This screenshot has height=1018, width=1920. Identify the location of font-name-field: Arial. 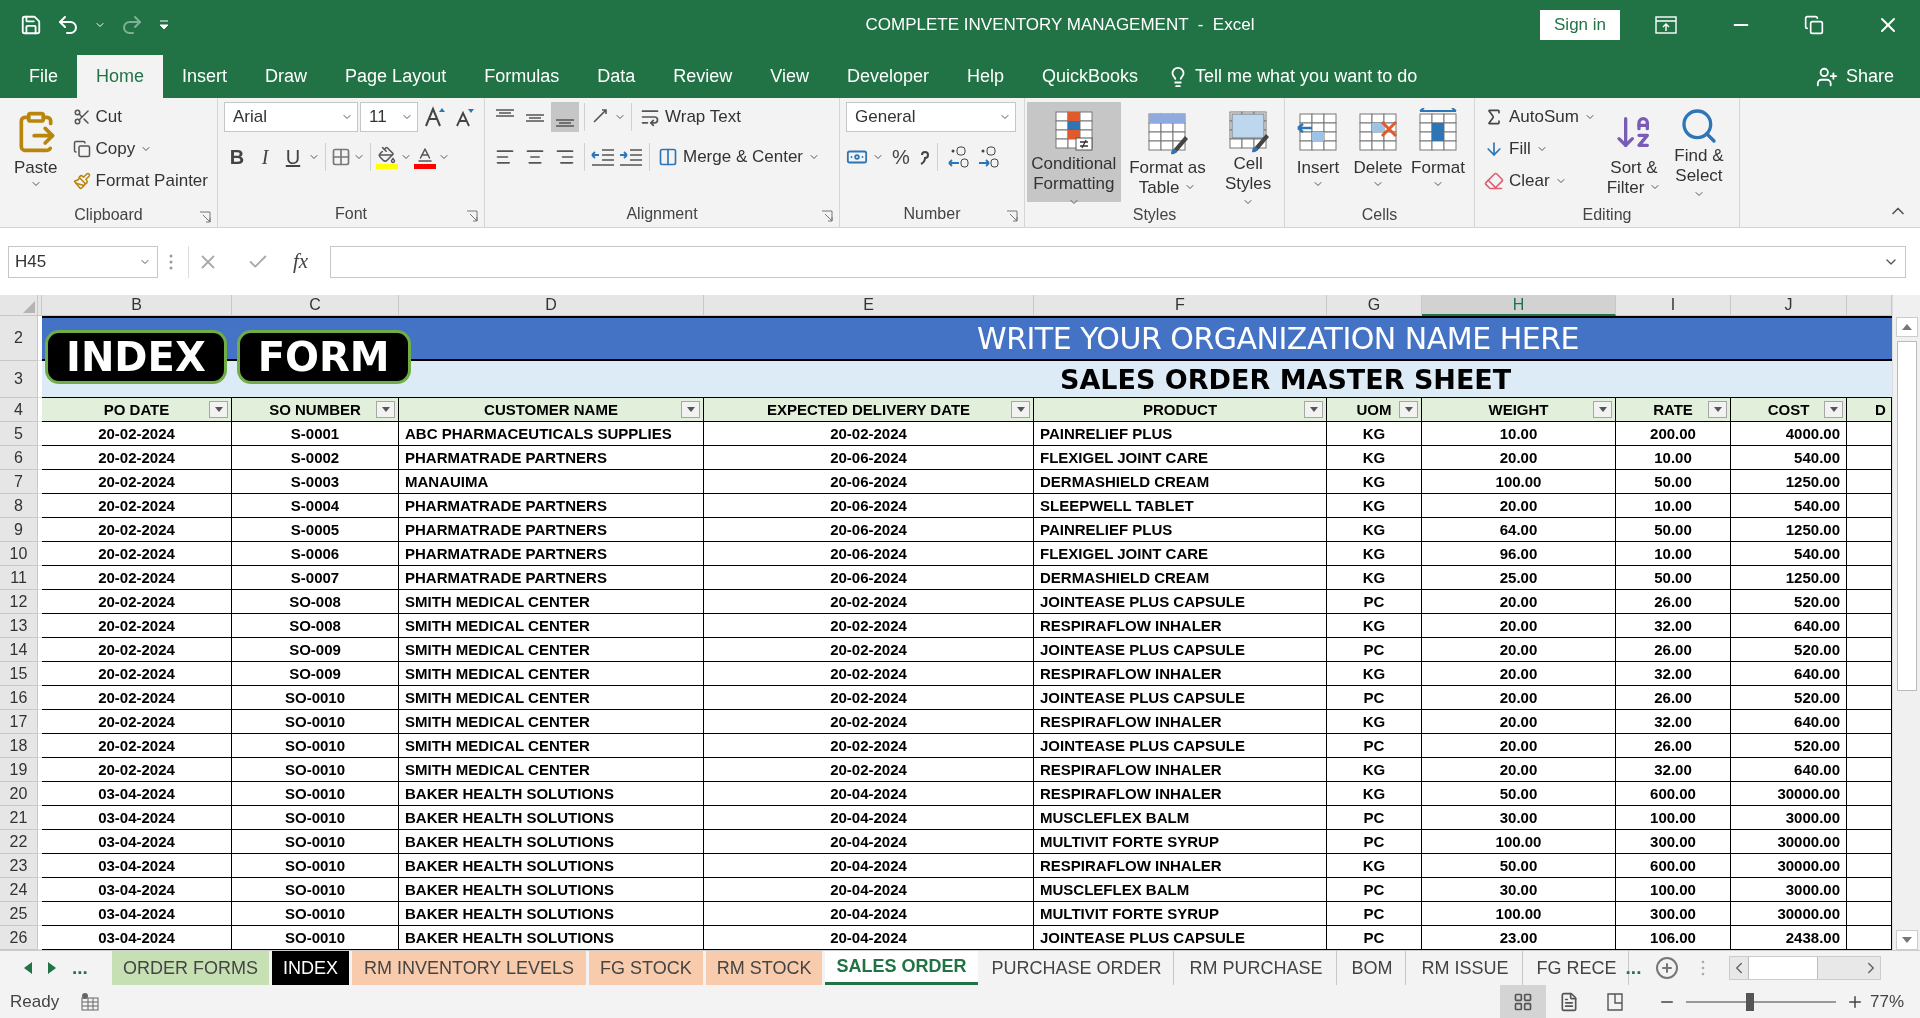
(291, 117).